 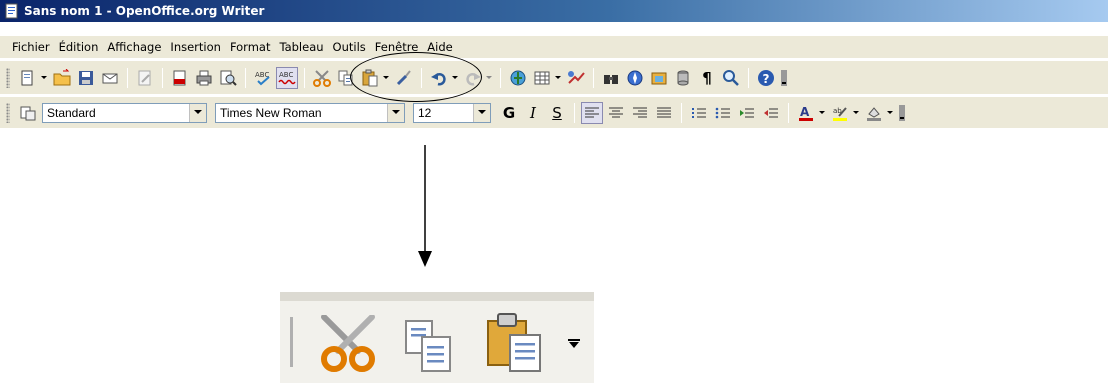 I want to click on save-button, so click(x=86, y=78).